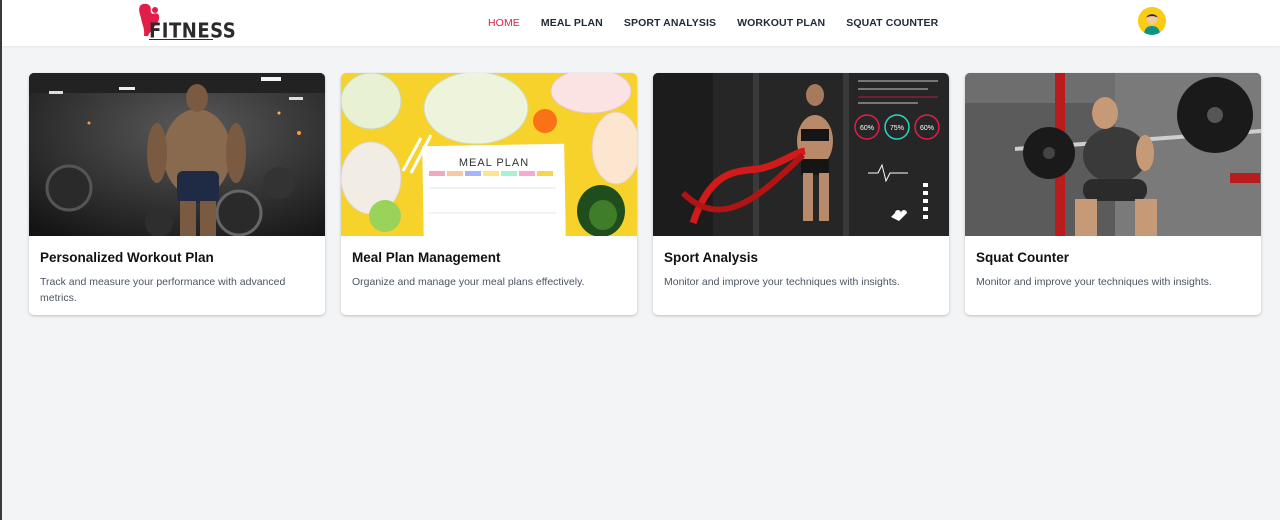 The height and width of the screenshot is (520, 1280). What do you see at coordinates (186, 22) in the screenshot?
I see `brand-logo: FITNESS` at bounding box center [186, 22].